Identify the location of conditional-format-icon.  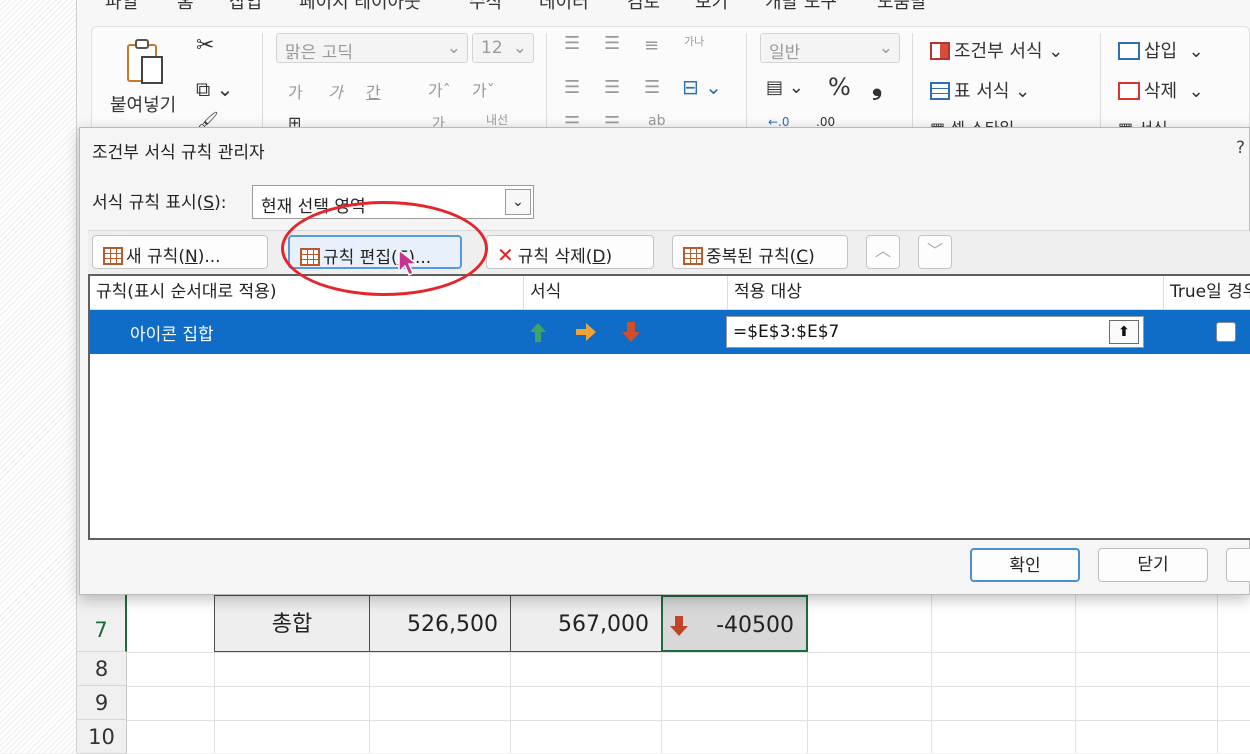
(940, 51).